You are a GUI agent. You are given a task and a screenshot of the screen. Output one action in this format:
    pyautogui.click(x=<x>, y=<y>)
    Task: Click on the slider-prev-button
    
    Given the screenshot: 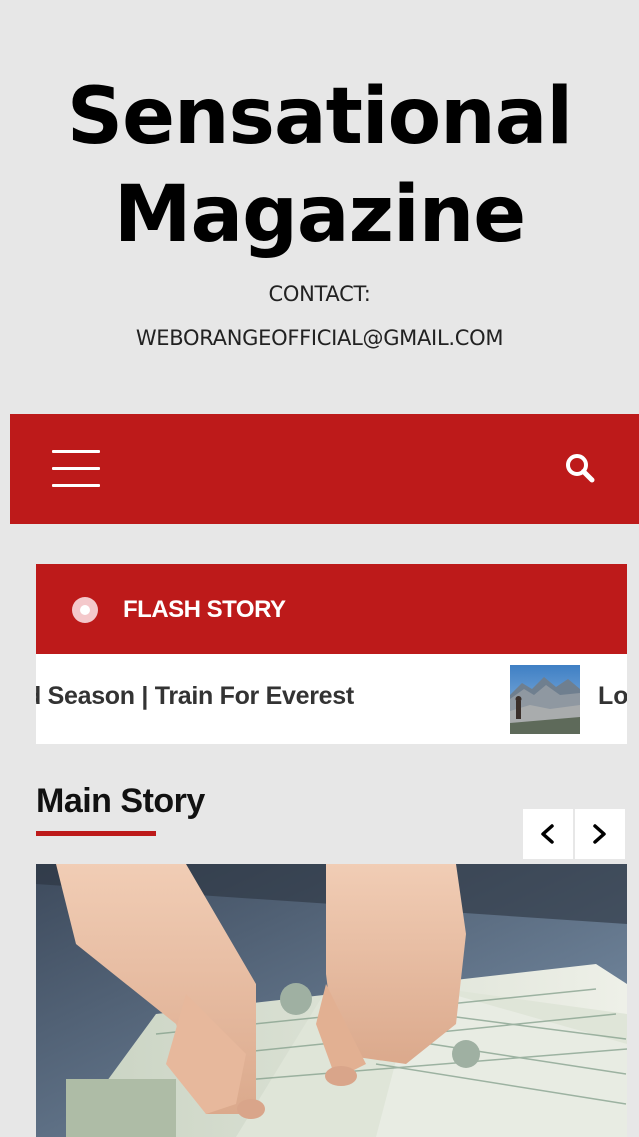 What is the action you would take?
    pyautogui.click(x=548, y=834)
    